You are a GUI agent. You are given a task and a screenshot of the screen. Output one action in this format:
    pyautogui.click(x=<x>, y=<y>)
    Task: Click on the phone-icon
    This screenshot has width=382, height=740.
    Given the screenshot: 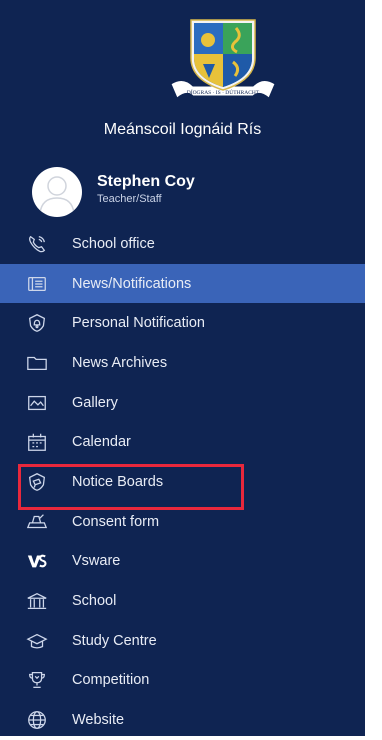 What is the action you would take?
    pyautogui.click(x=37, y=244)
    